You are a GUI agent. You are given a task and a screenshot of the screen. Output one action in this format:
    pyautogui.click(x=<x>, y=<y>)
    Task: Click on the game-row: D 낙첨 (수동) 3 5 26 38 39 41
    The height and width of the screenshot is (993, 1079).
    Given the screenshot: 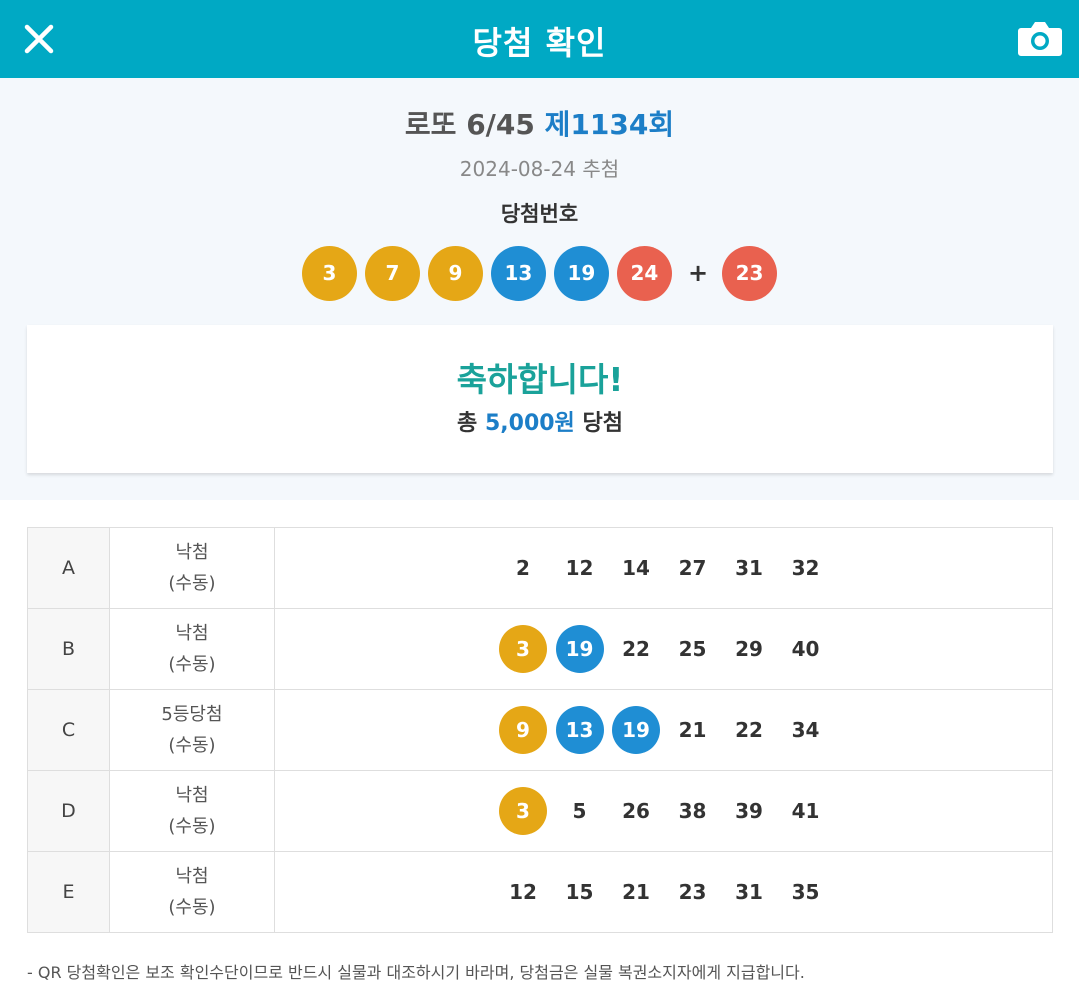 What is the action you would take?
    pyautogui.click(x=540, y=811)
    